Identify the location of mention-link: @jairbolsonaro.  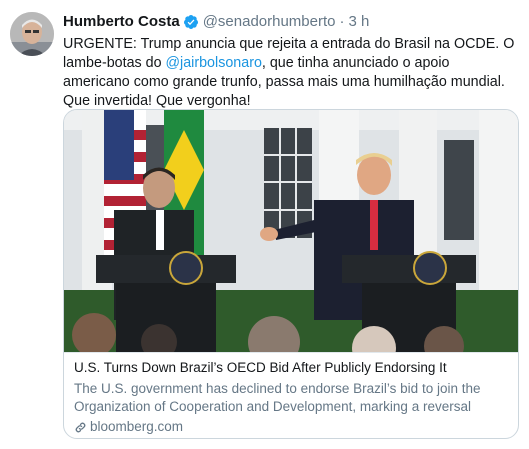
(214, 63).